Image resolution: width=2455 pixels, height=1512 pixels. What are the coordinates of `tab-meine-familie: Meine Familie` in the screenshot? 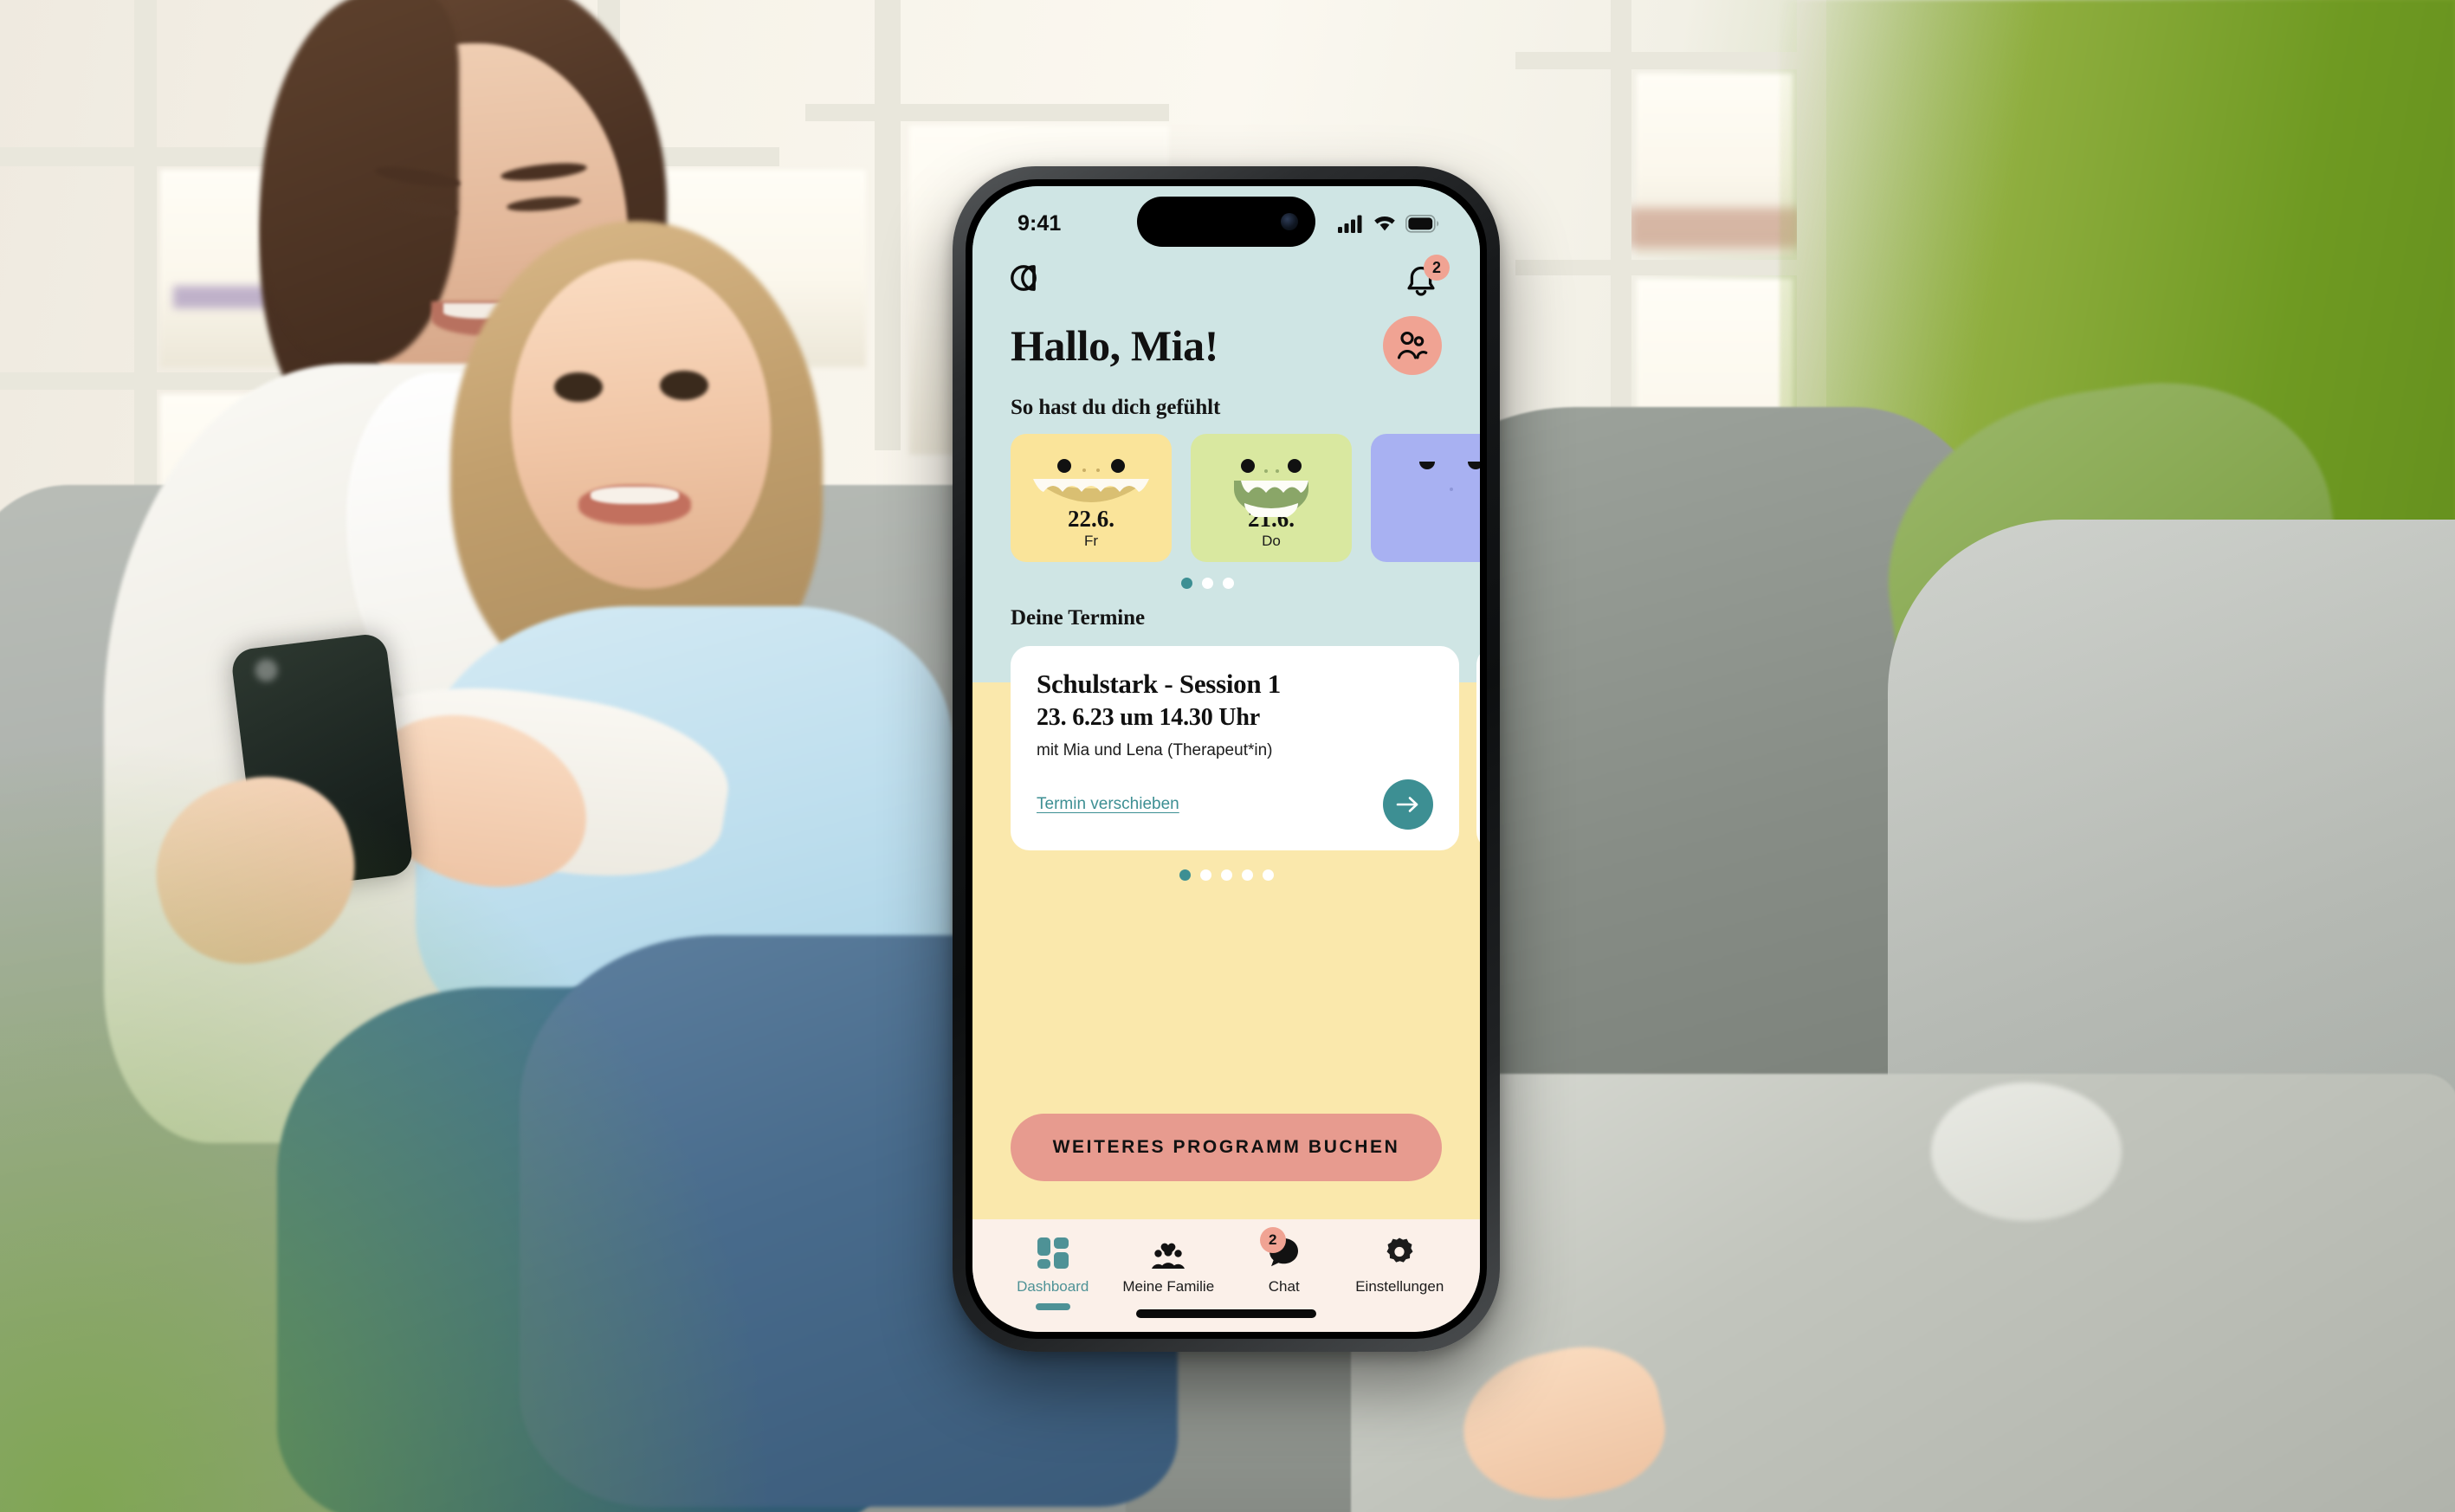 It's located at (1169, 1265).